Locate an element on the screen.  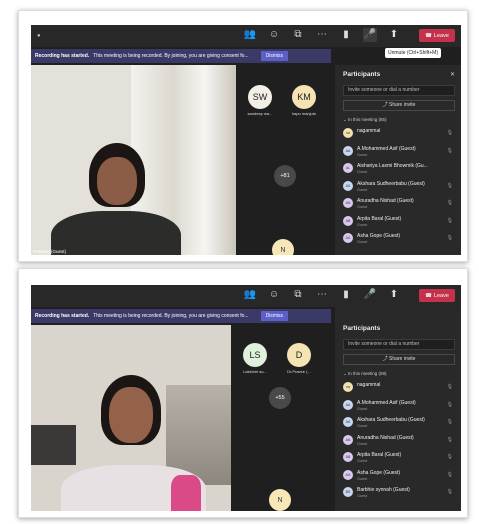
avatar: AL is located at coordinates (348, 168).